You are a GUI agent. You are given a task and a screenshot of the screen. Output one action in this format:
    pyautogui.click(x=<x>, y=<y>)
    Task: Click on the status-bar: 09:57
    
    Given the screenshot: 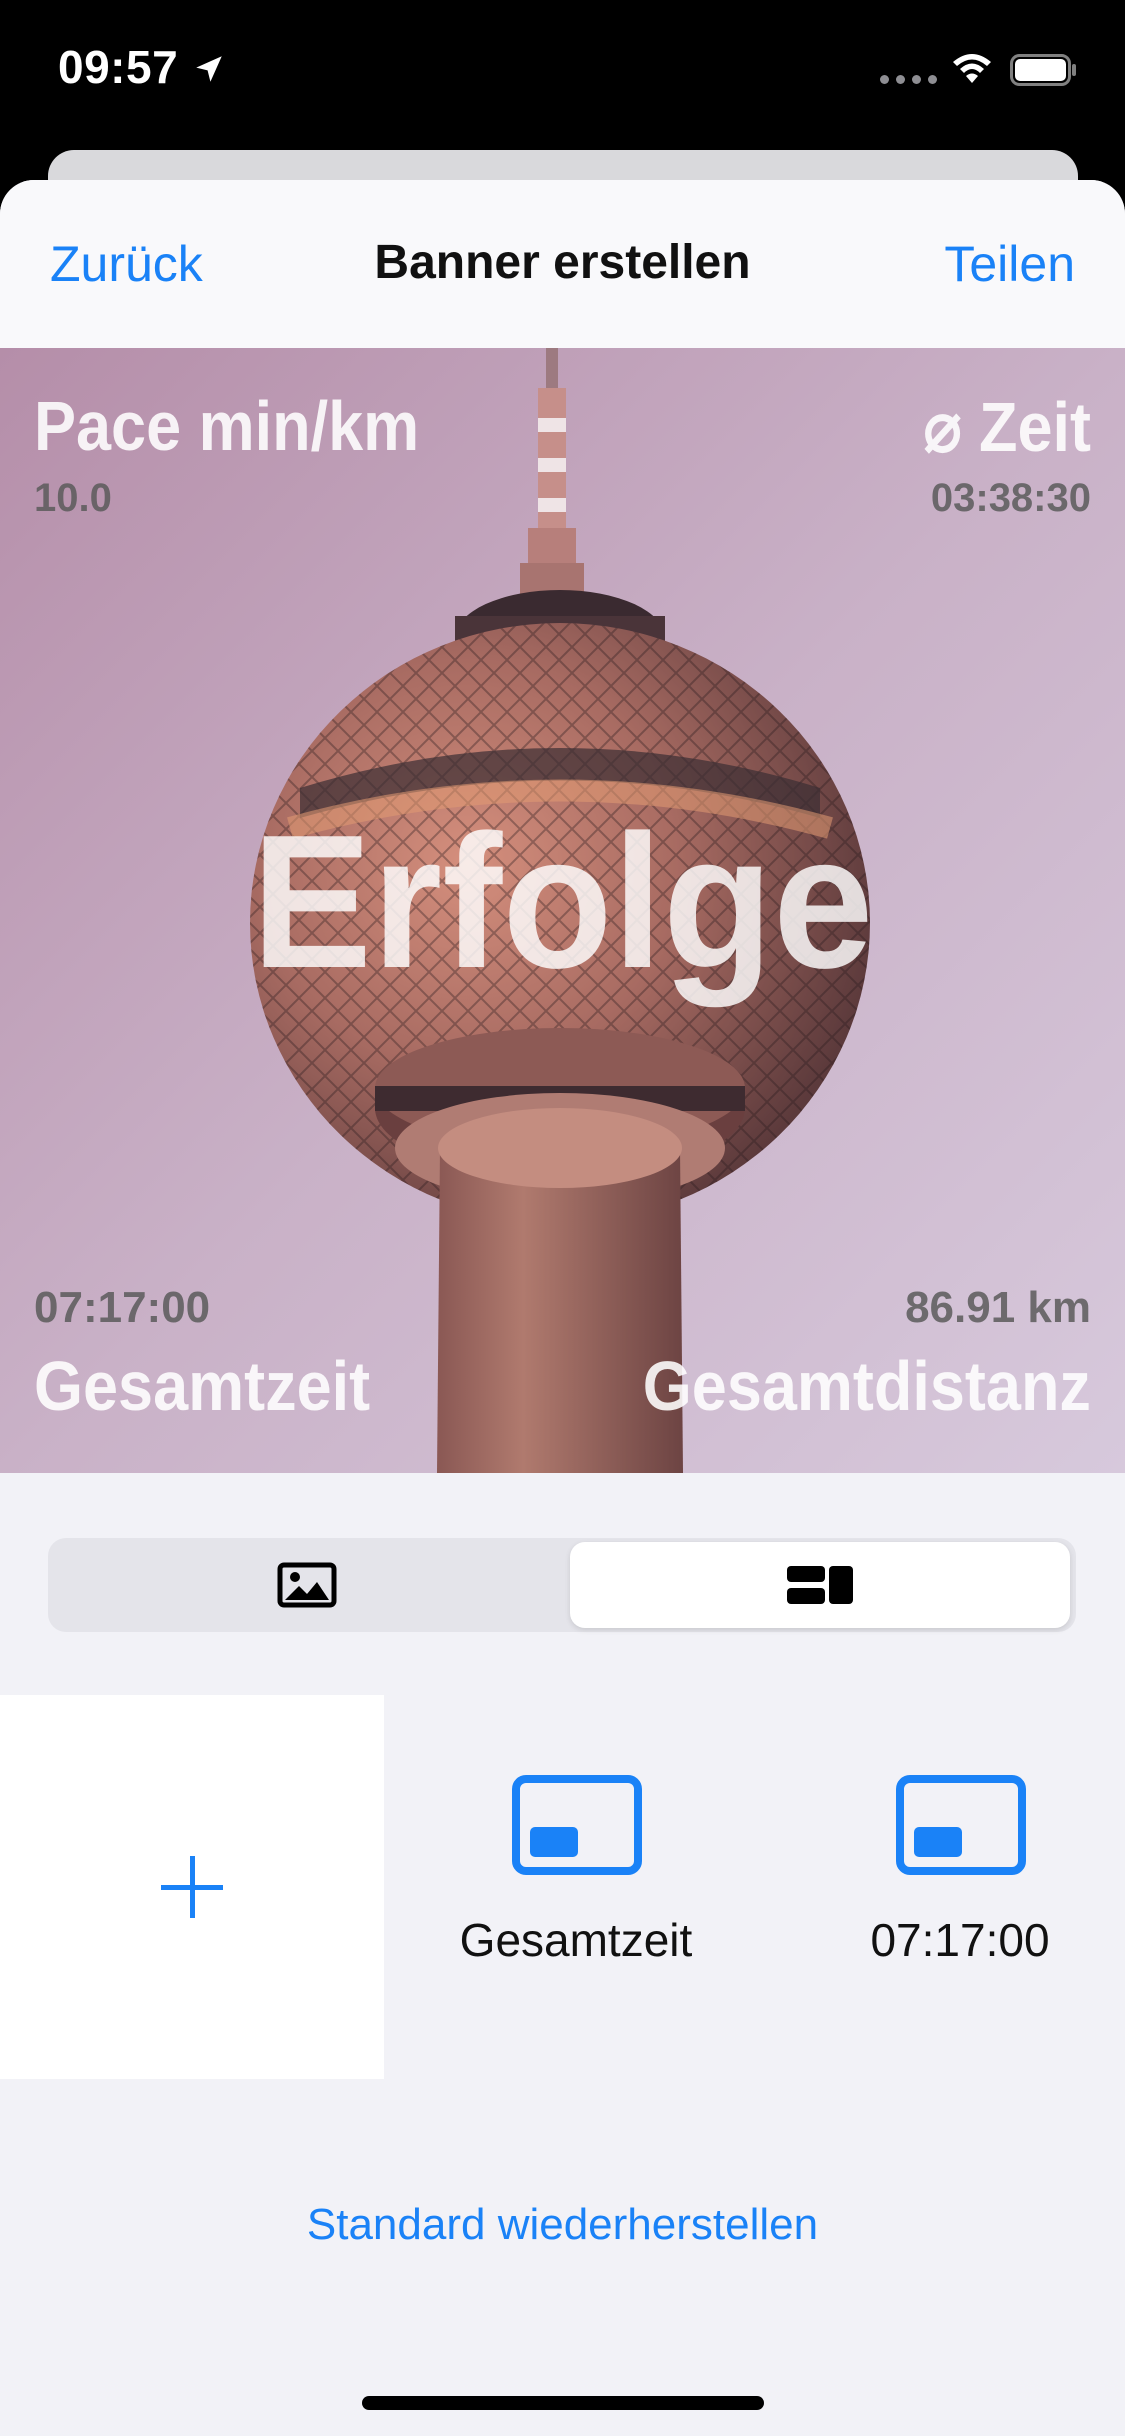 What is the action you would take?
    pyautogui.click(x=562, y=75)
    